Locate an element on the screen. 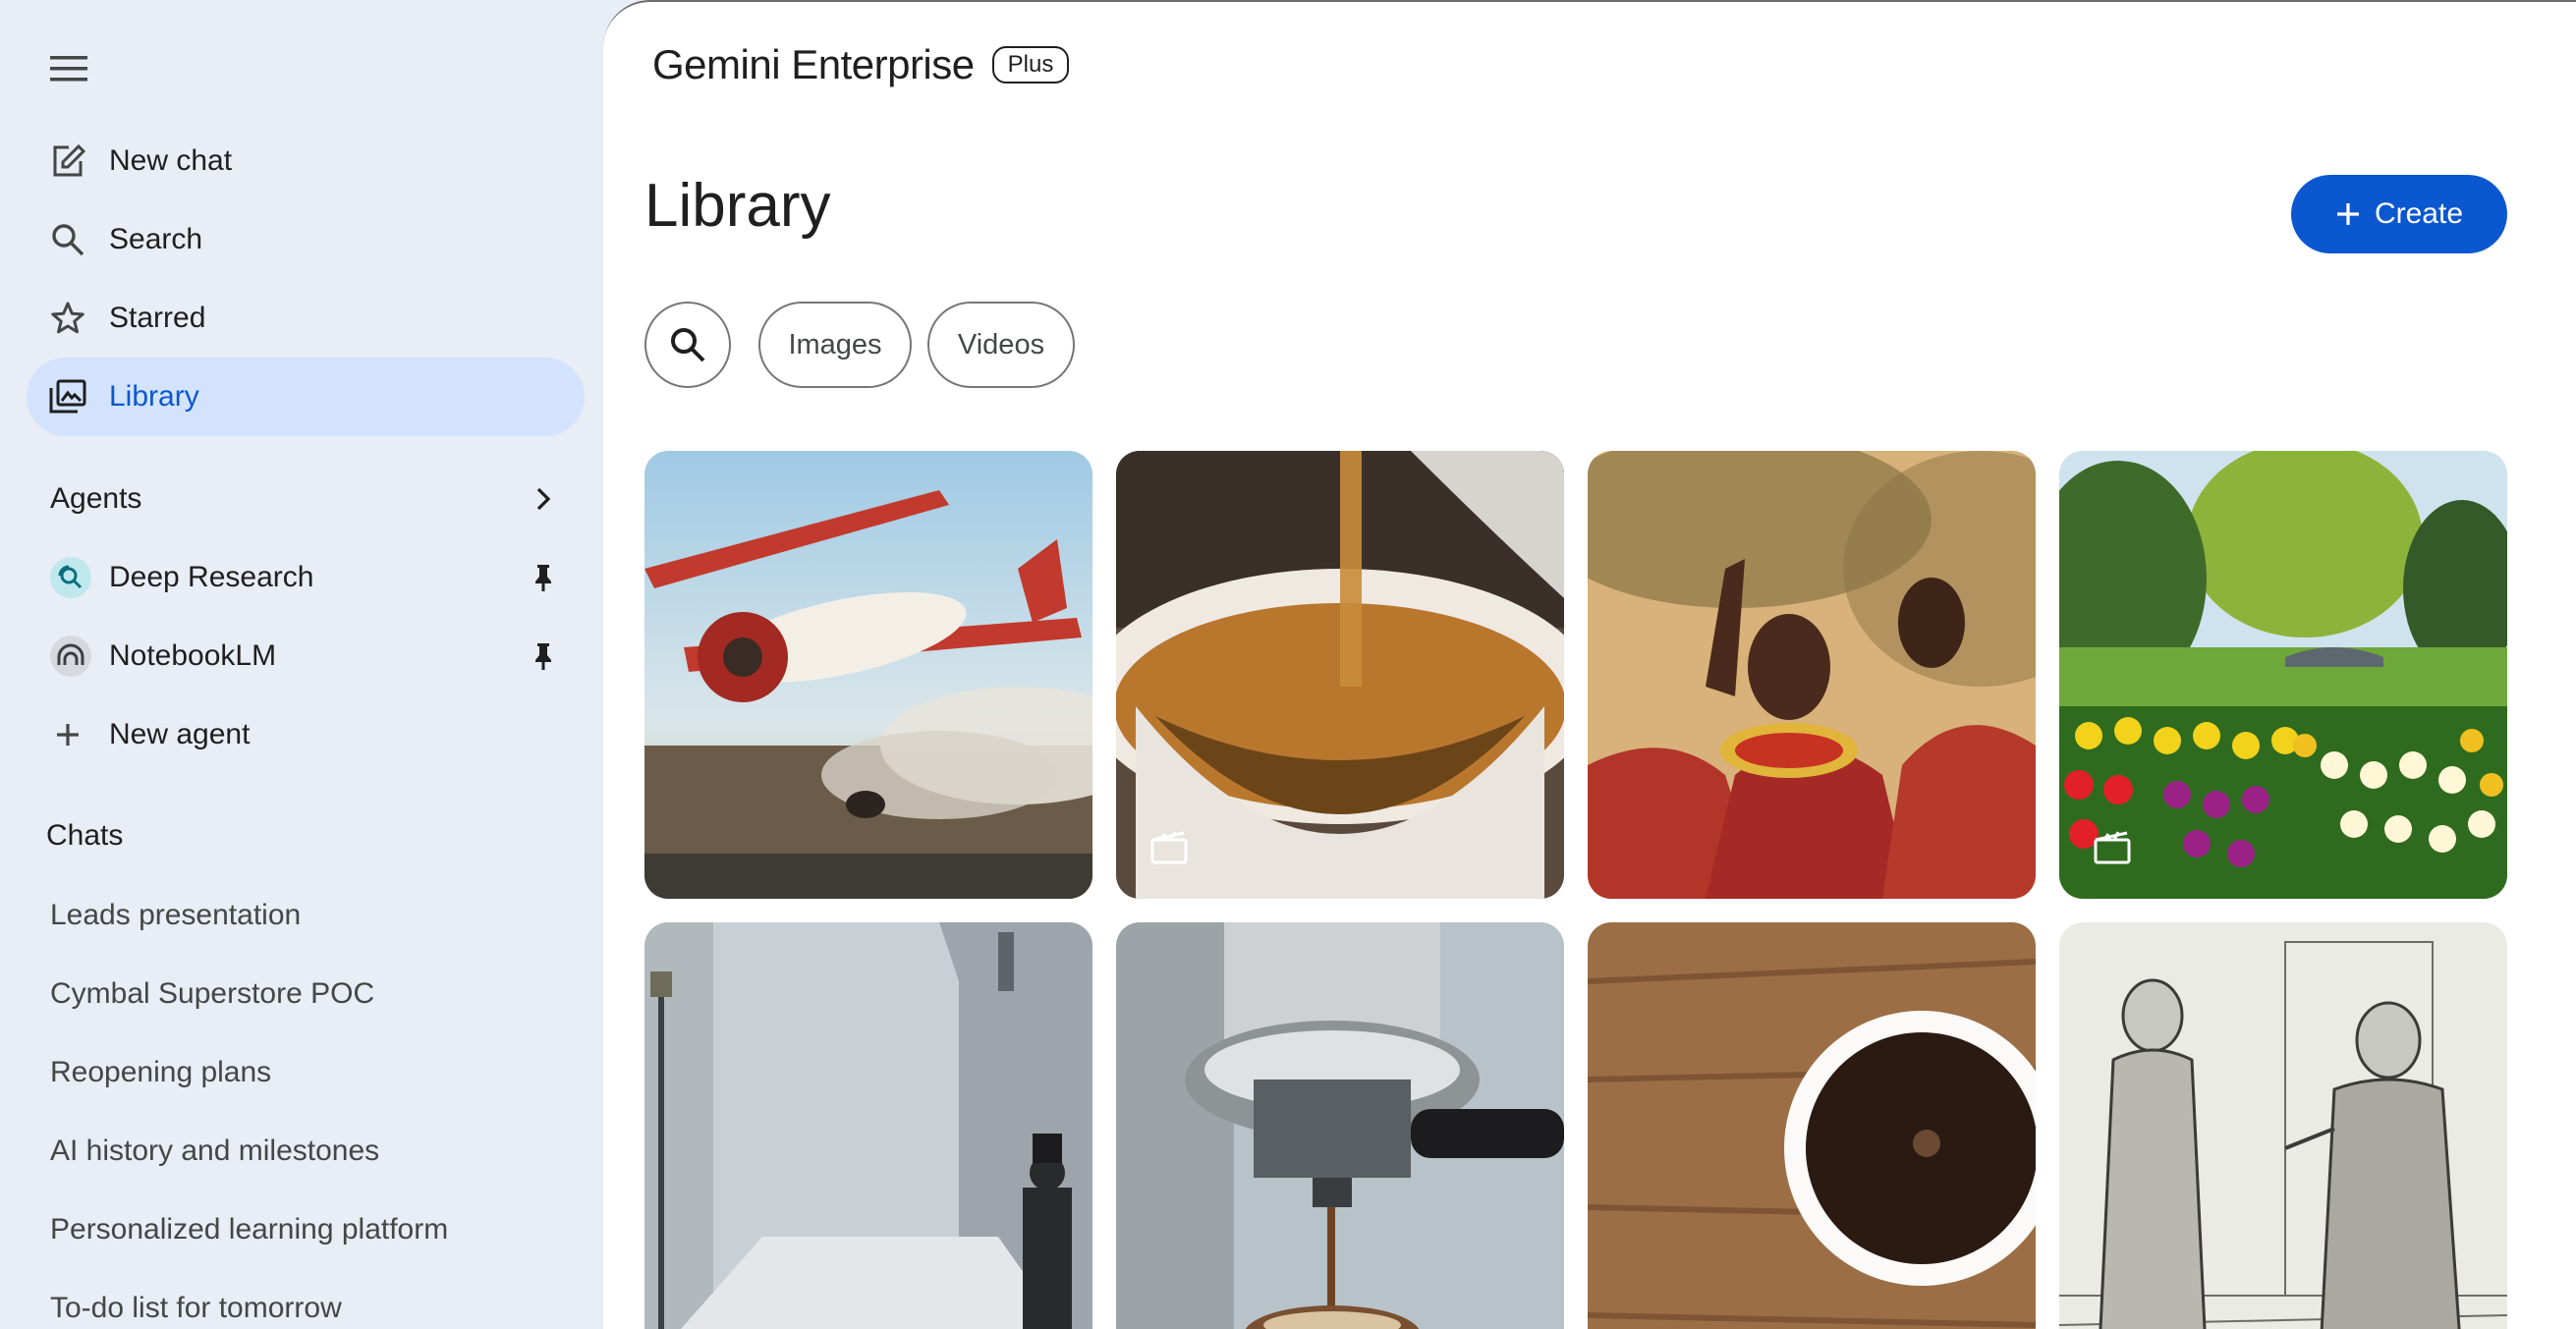 The width and height of the screenshot is (2576, 1329). agent-notebooklm: NotebookLM is located at coordinates (306, 656).